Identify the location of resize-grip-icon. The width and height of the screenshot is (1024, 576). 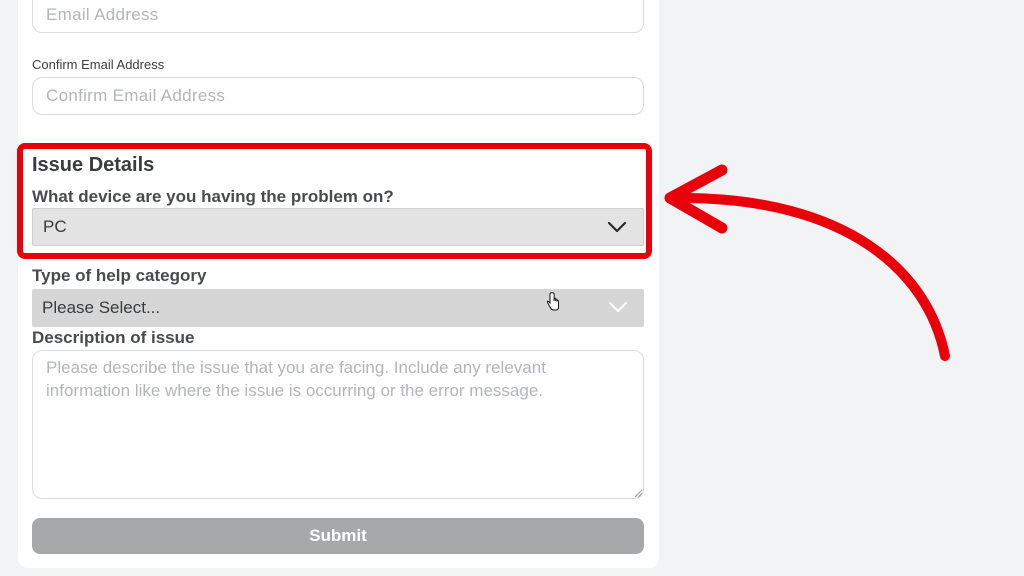
(638, 493).